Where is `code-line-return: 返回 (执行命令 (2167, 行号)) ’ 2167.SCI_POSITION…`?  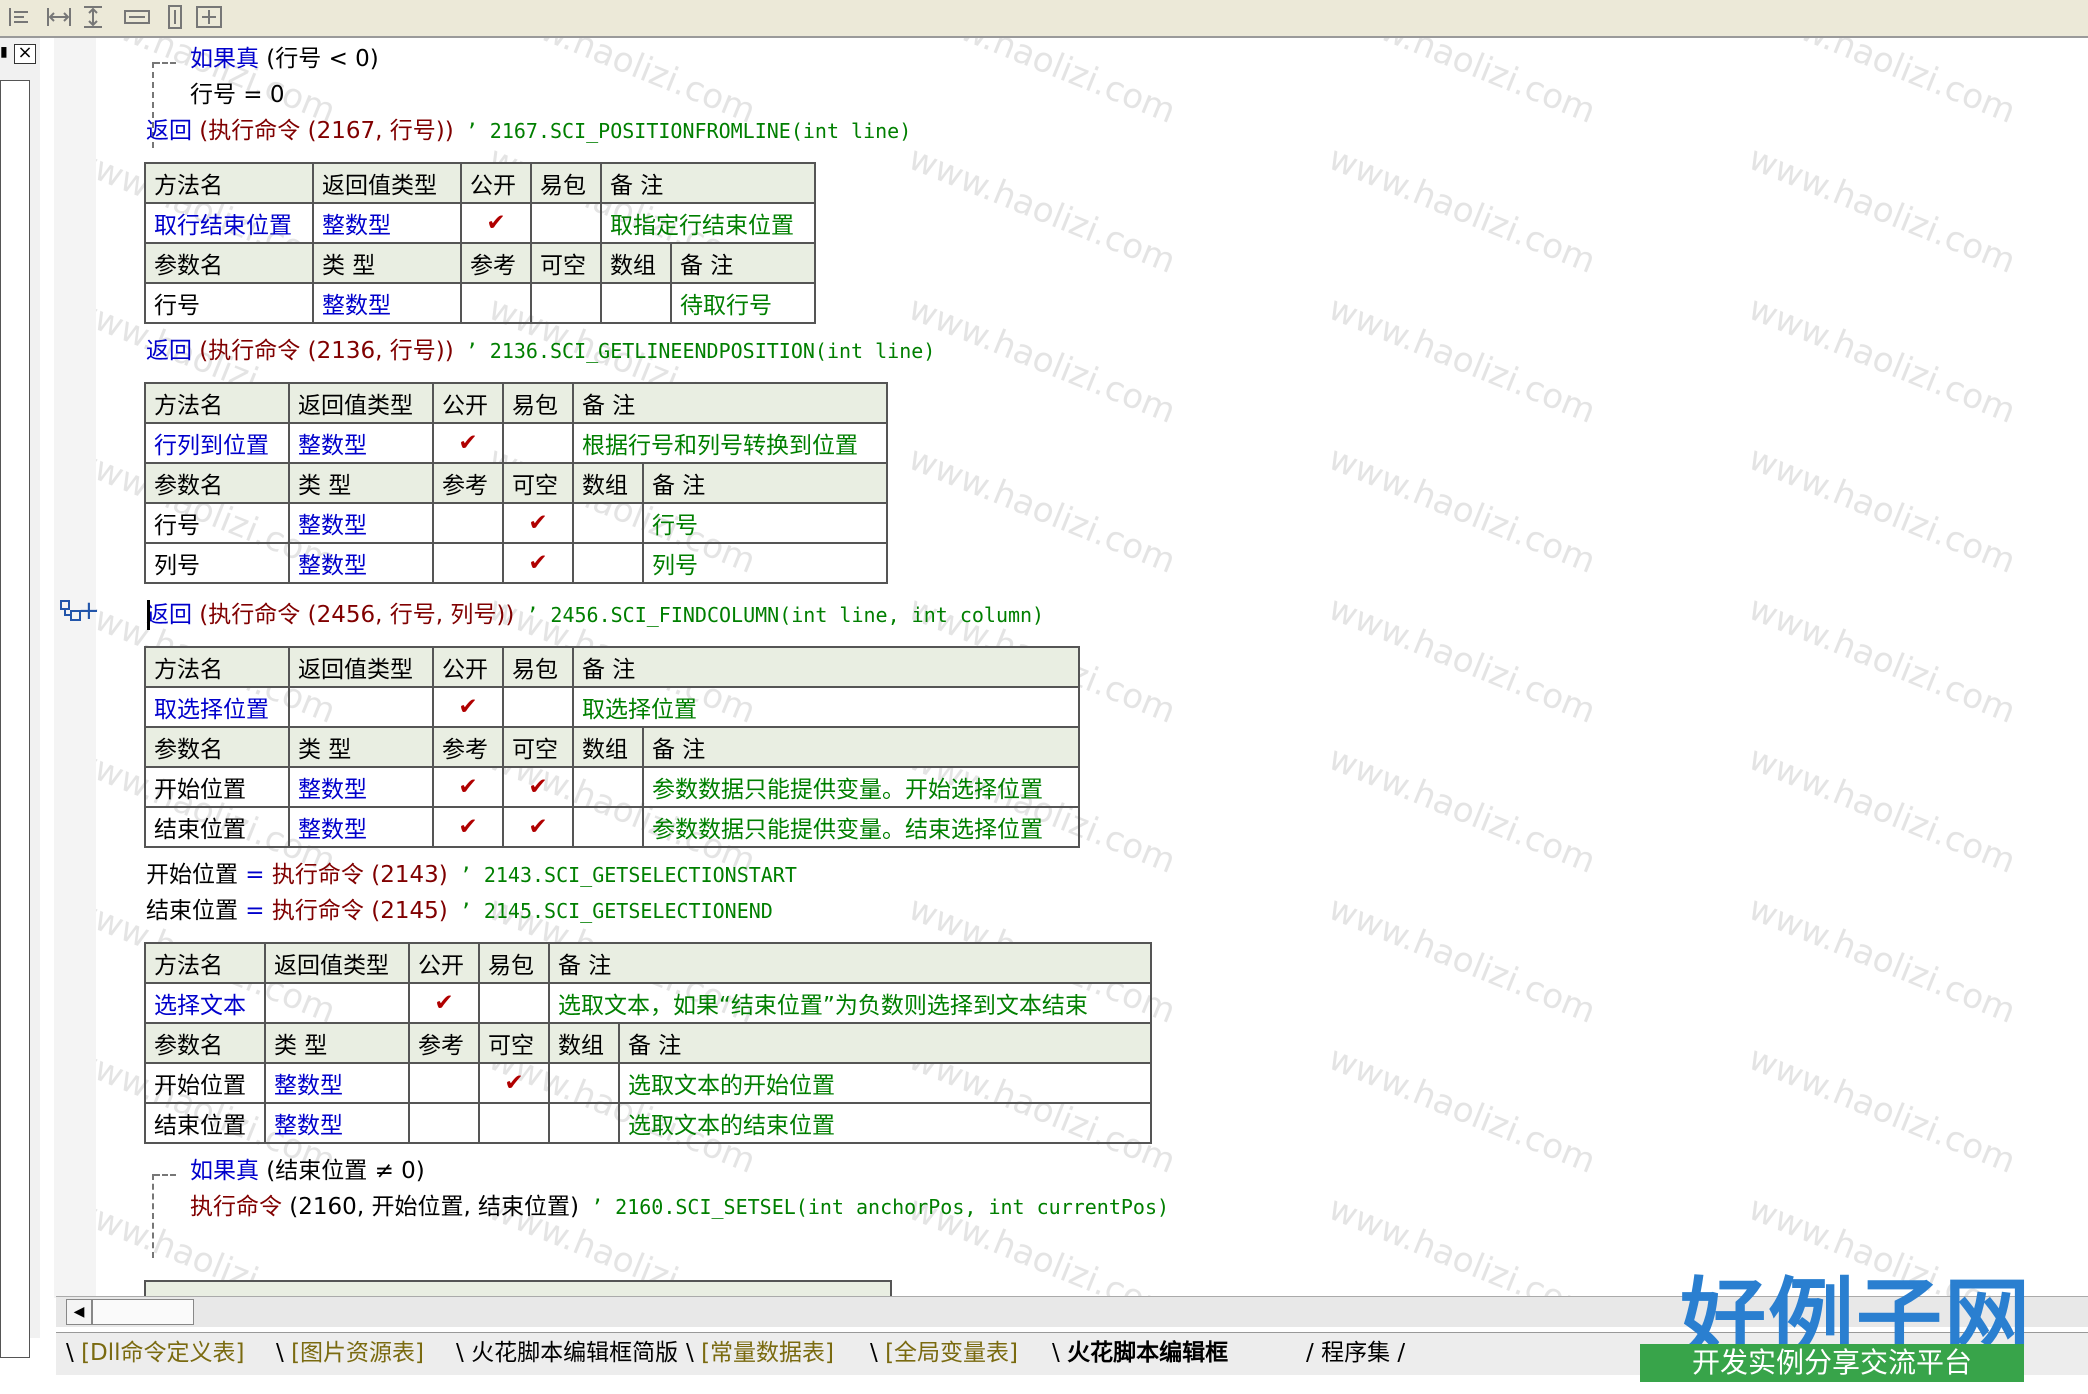 code-line-return: 返回 (执行命令 (2167, 行号)) ’ 2167.SCI_POSITION… is located at coordinates (528, 131).